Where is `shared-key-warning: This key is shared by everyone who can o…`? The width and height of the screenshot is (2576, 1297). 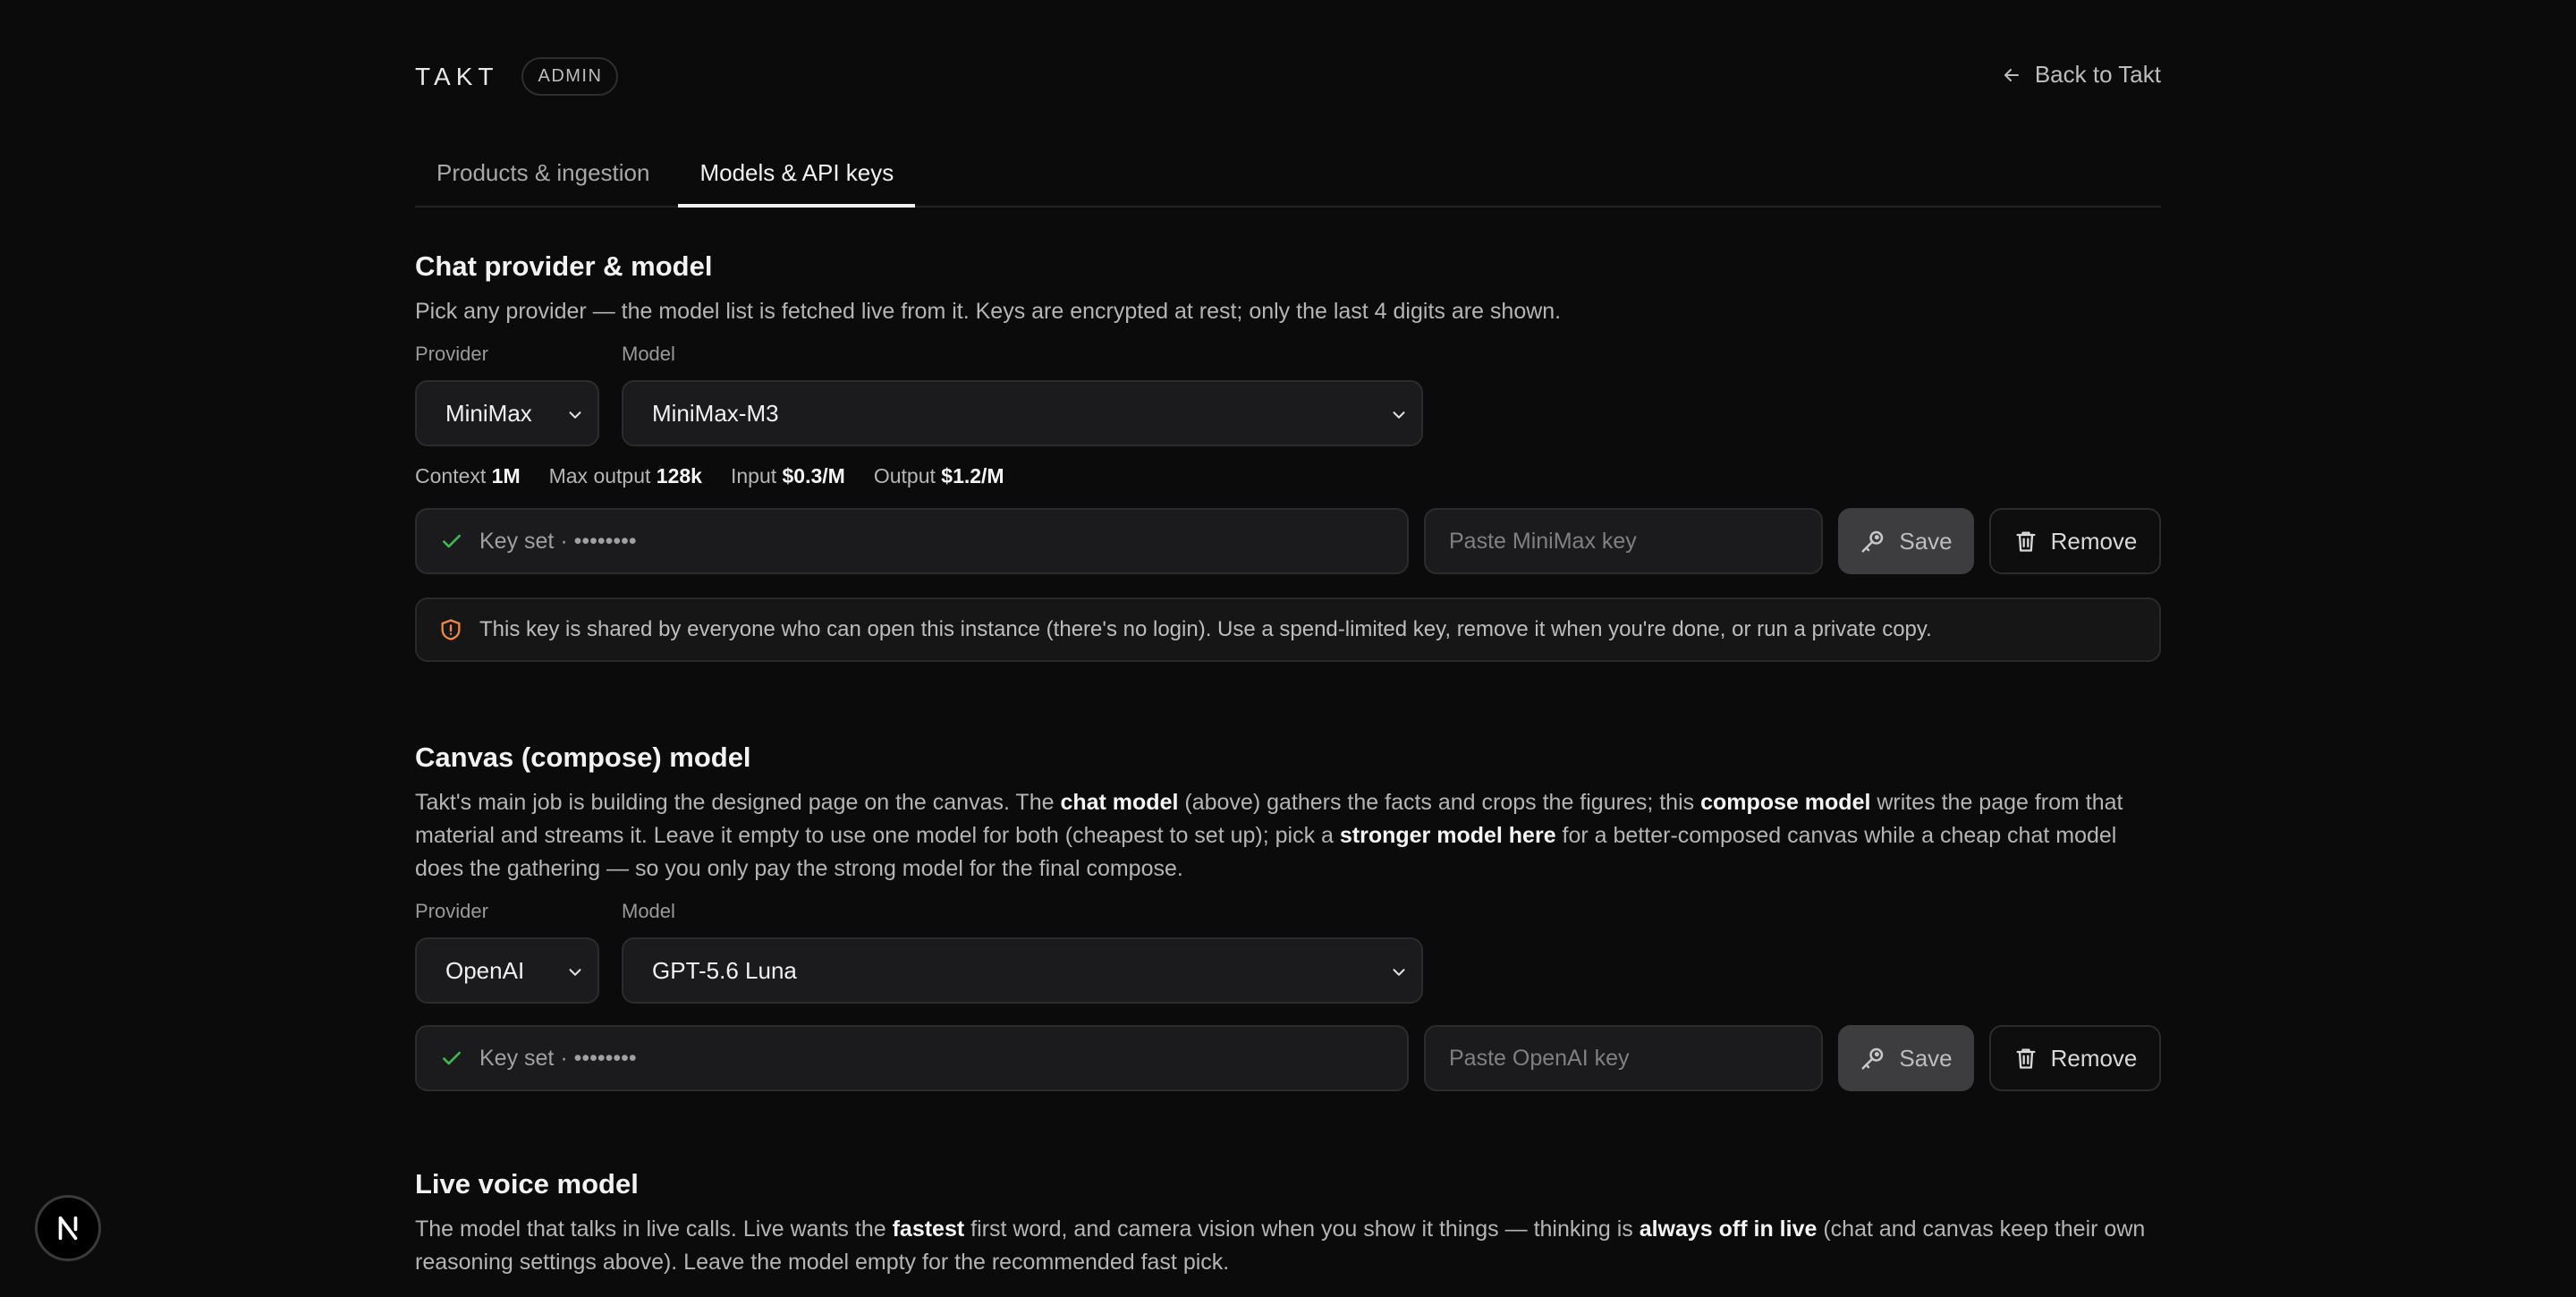 shared-key-warning: This key is shared by everyone who can o… is located at coordinates (1288, 630).